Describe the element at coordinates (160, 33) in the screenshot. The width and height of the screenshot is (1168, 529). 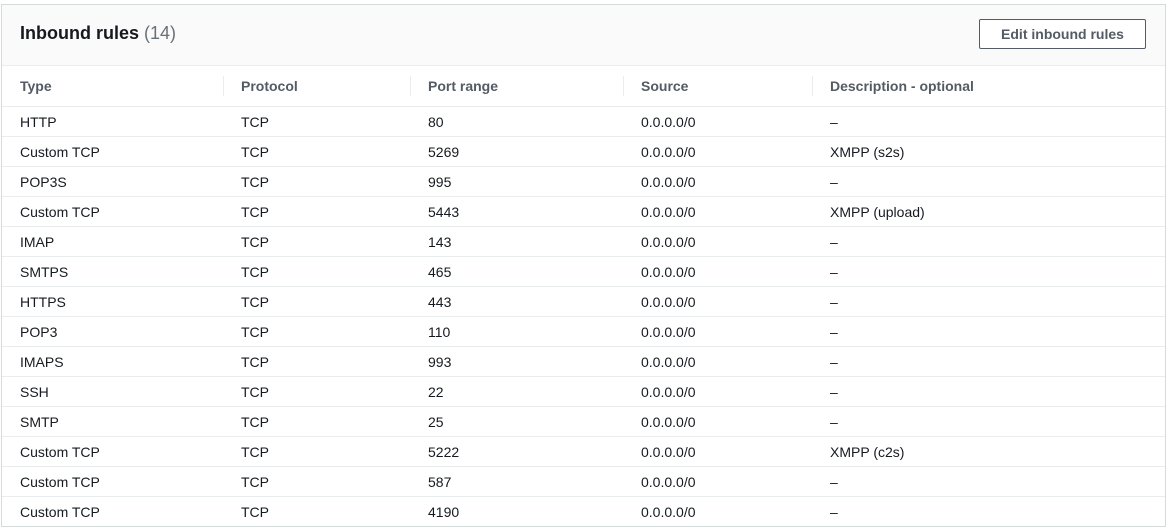
I see `rule-count: (14)` at that location.